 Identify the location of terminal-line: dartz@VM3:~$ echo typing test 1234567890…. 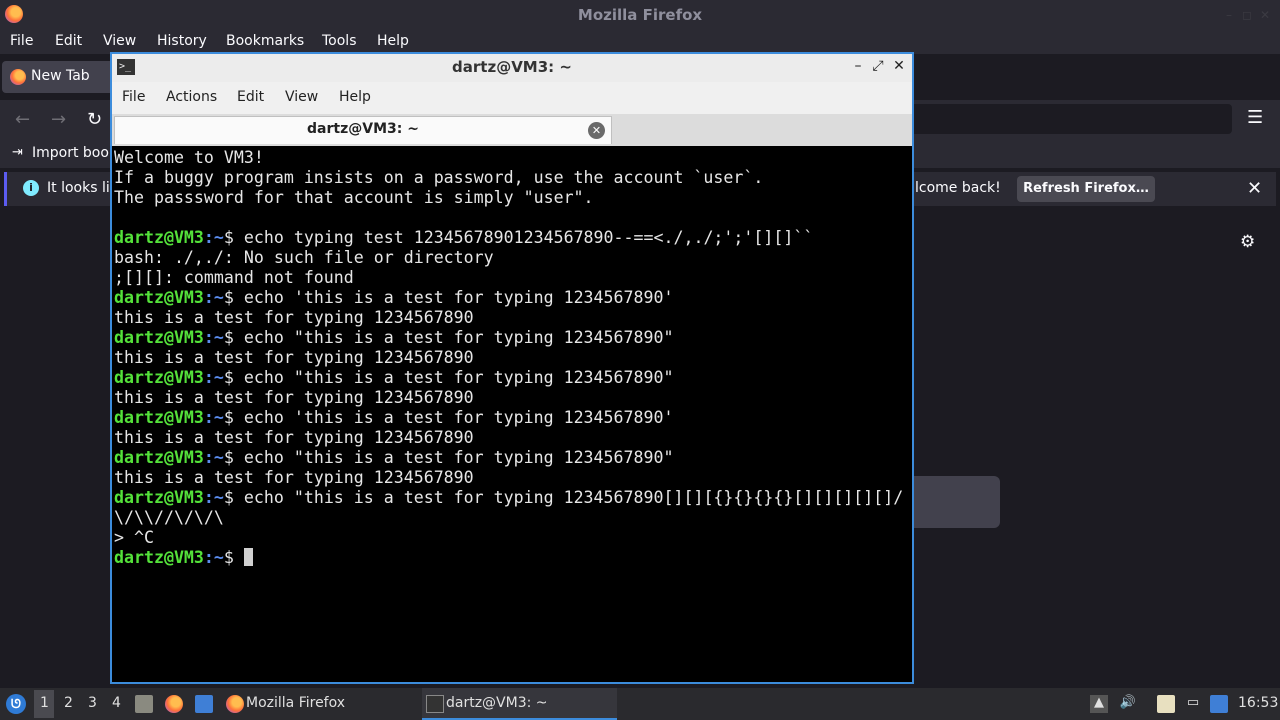
(512, 238).